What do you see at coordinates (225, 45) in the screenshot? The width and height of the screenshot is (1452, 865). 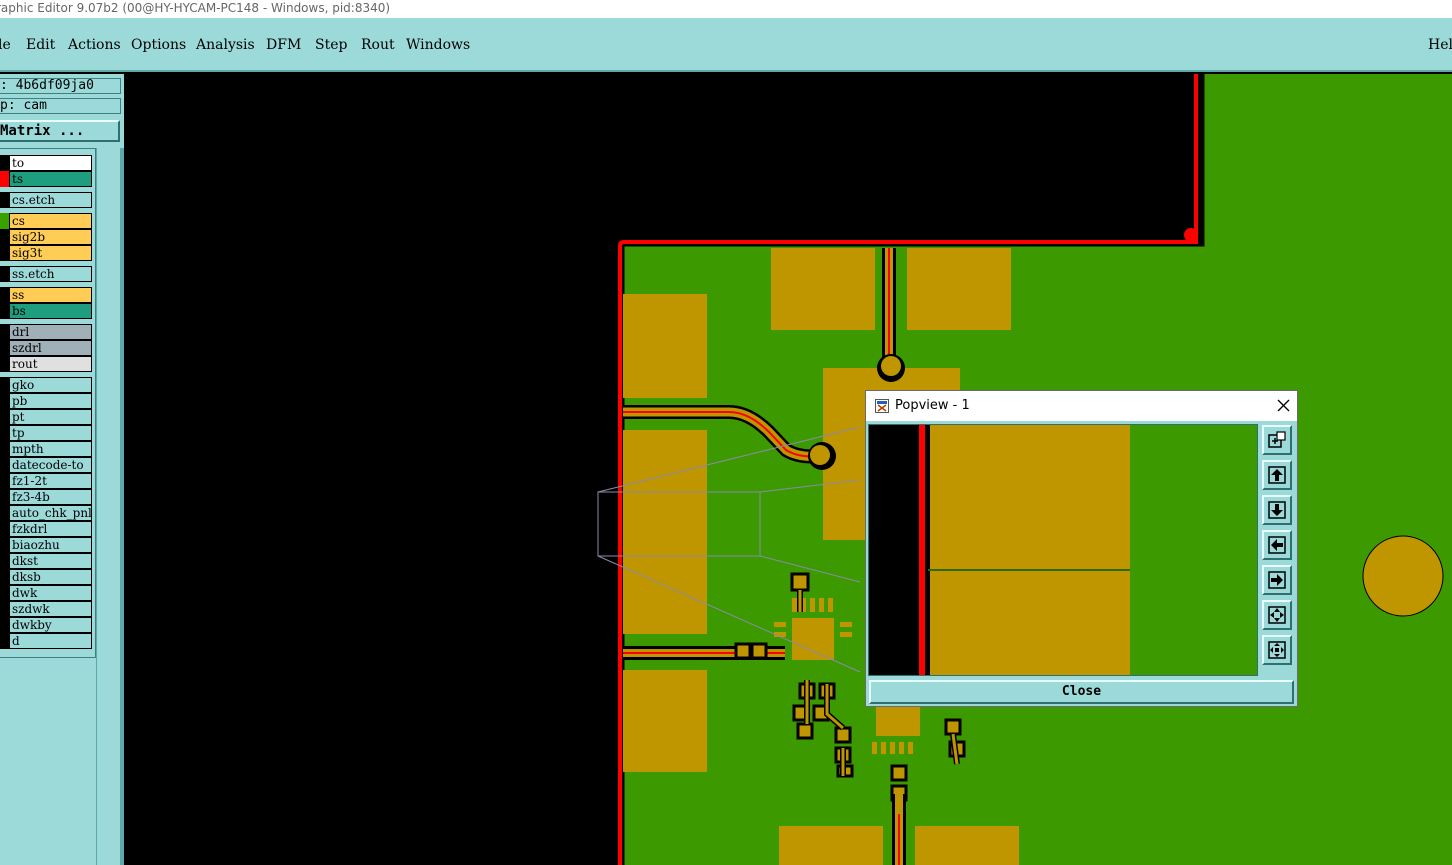 I see `menu-analysis: Analysis` at bounding box center [225, 45].